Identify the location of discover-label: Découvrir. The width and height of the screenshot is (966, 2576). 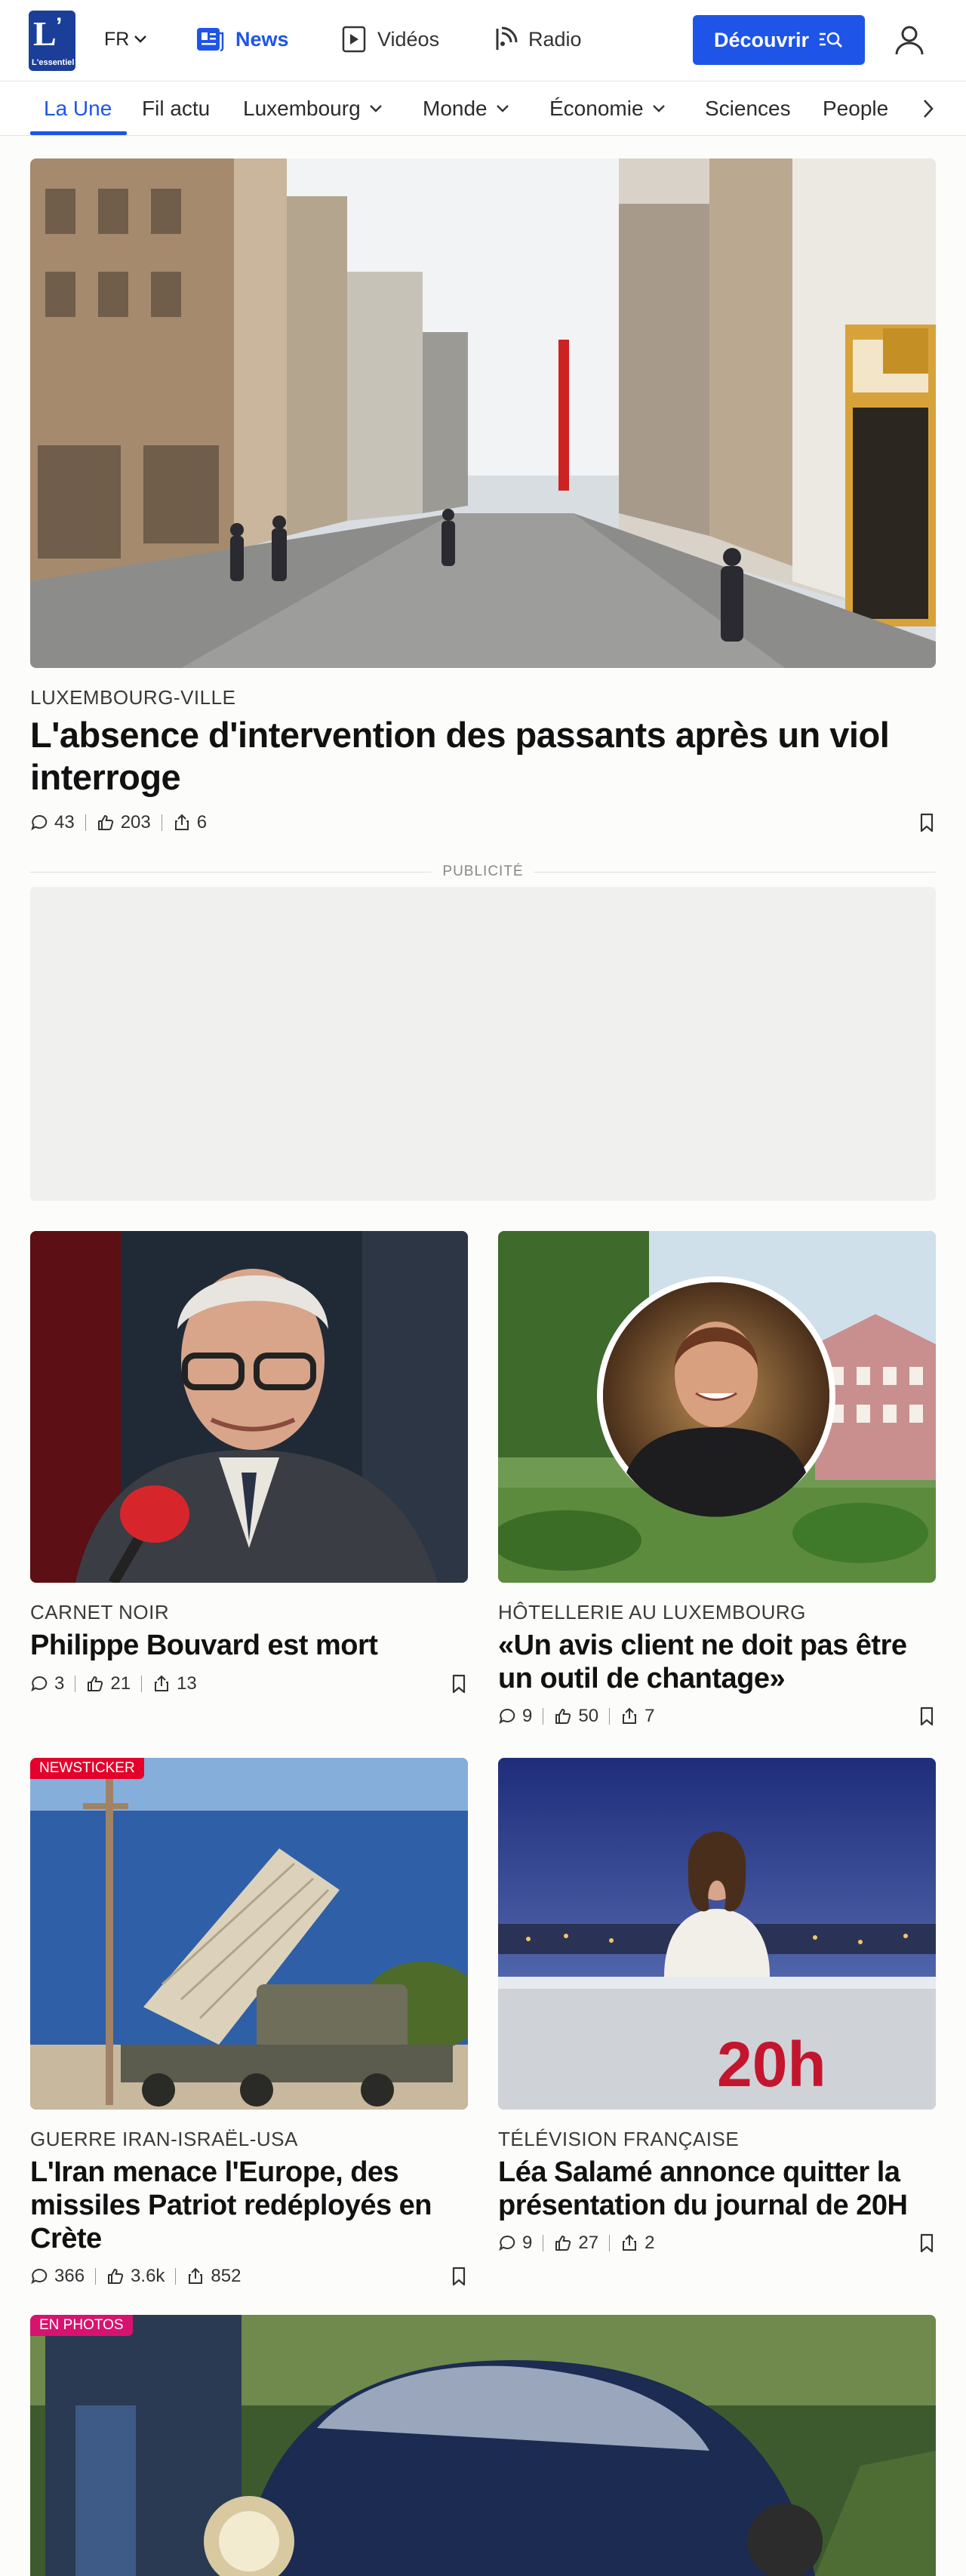
(761, 39).